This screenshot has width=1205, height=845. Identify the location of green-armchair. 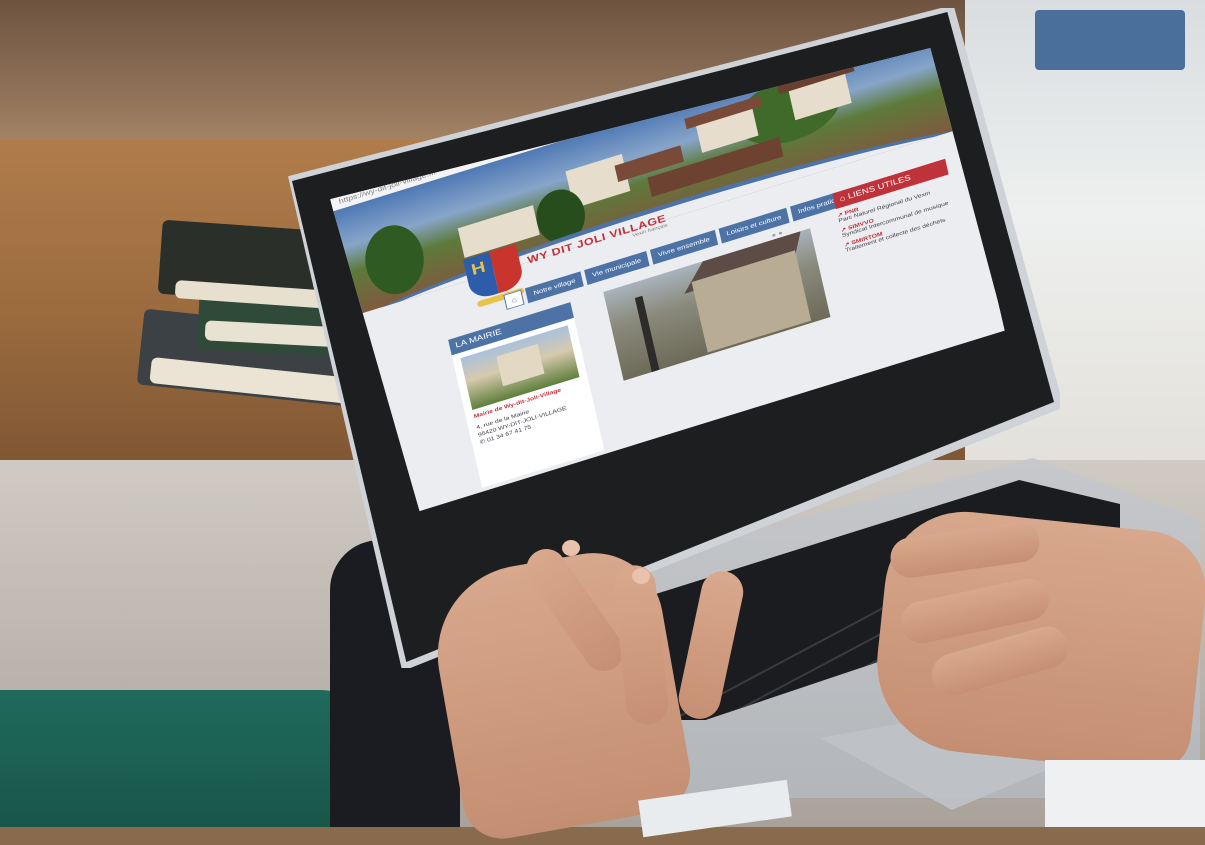
(190, 758).